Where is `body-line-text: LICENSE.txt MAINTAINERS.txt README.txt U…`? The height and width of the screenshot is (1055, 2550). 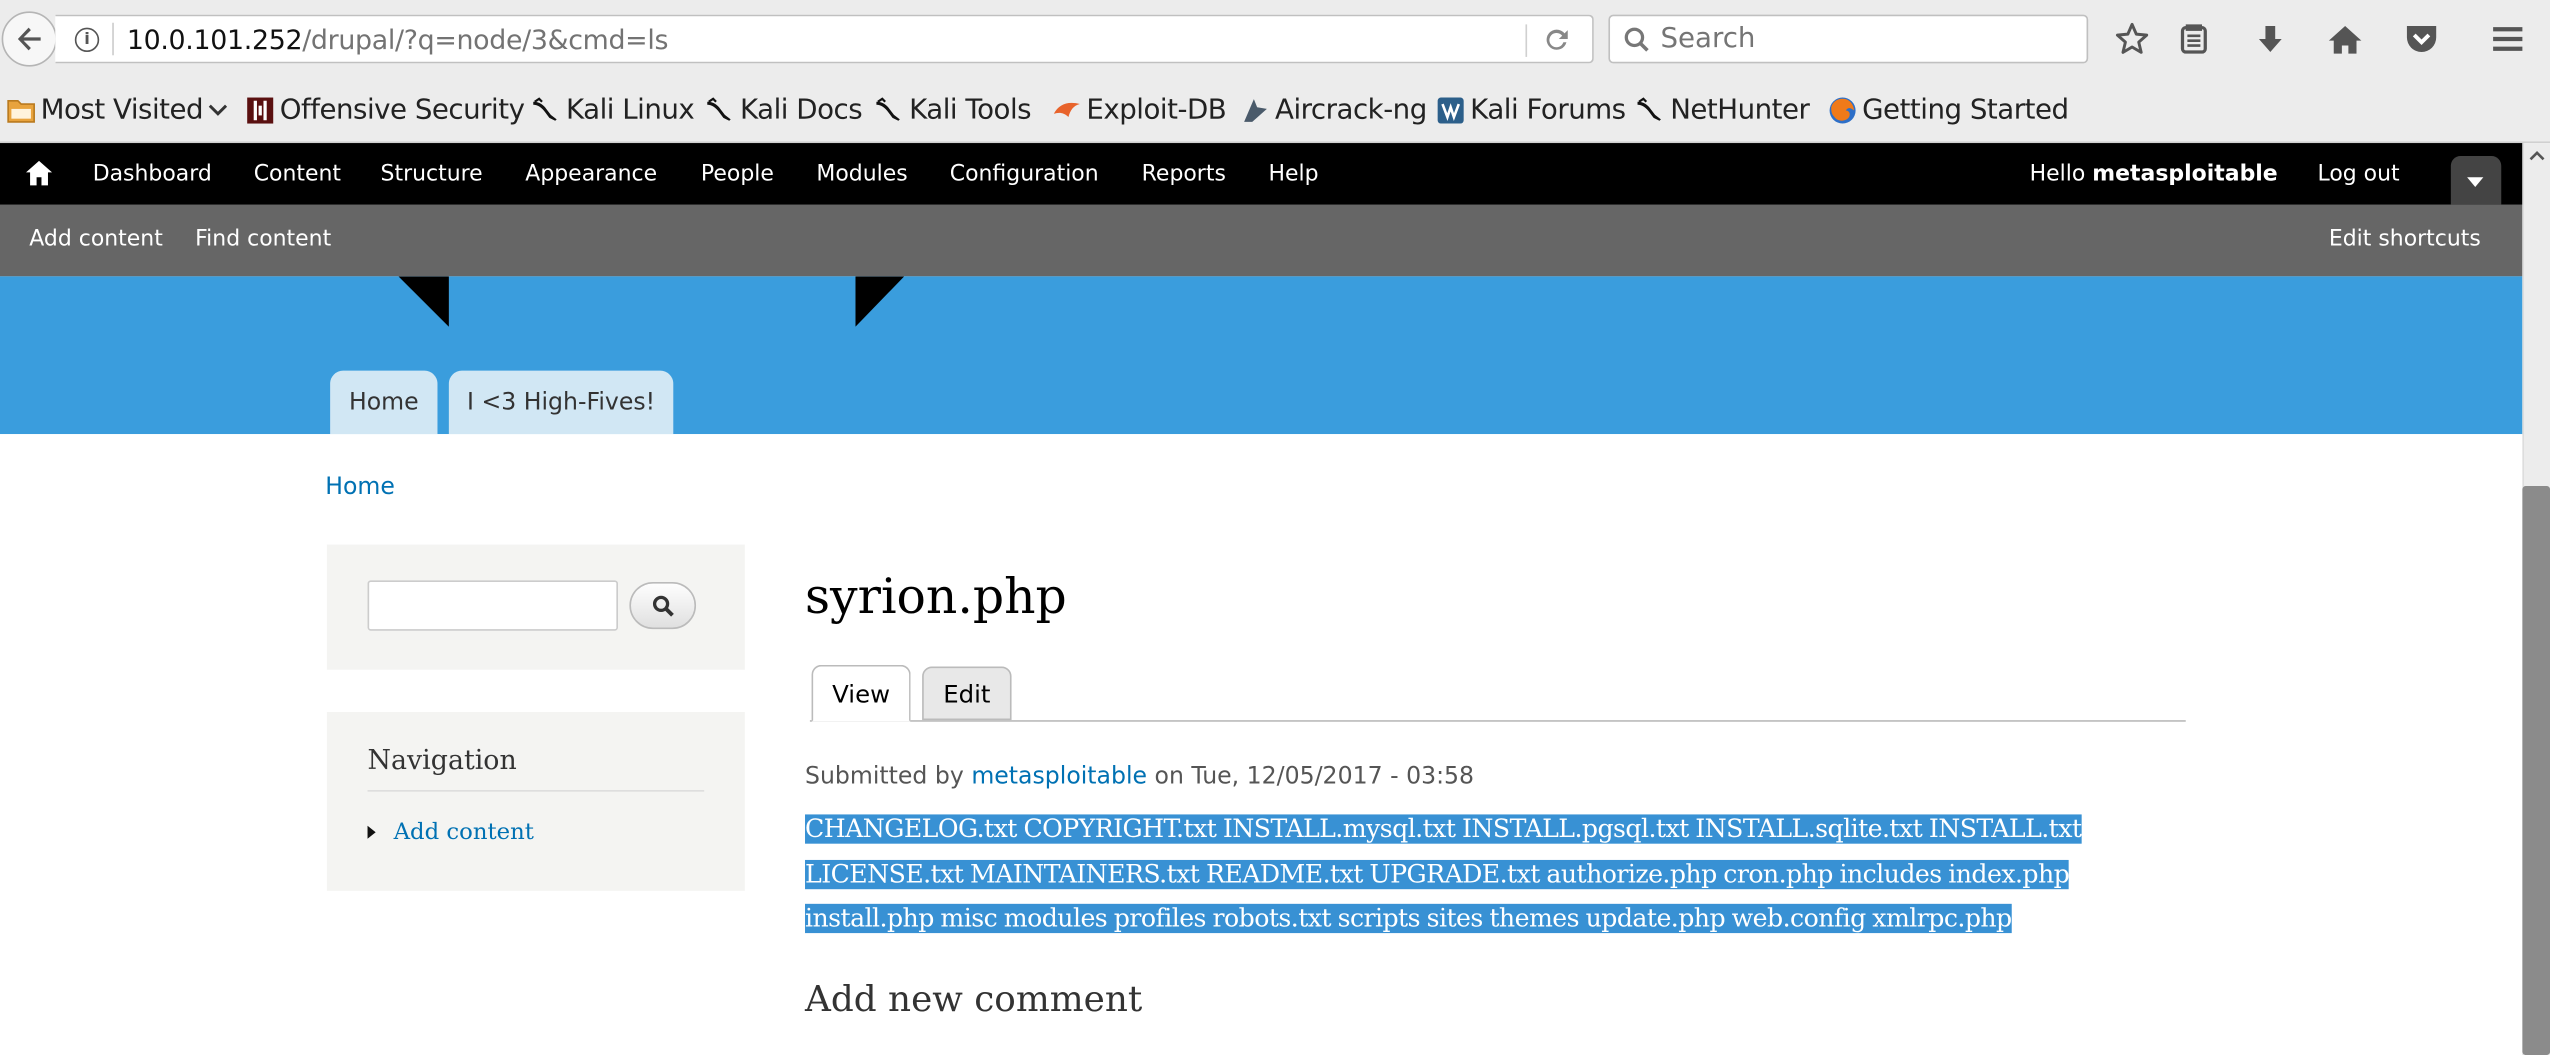 body-line-text: LICENSE.txt MAINTAINERS.txt README.txt U… is located at coordinates (1437, 874).